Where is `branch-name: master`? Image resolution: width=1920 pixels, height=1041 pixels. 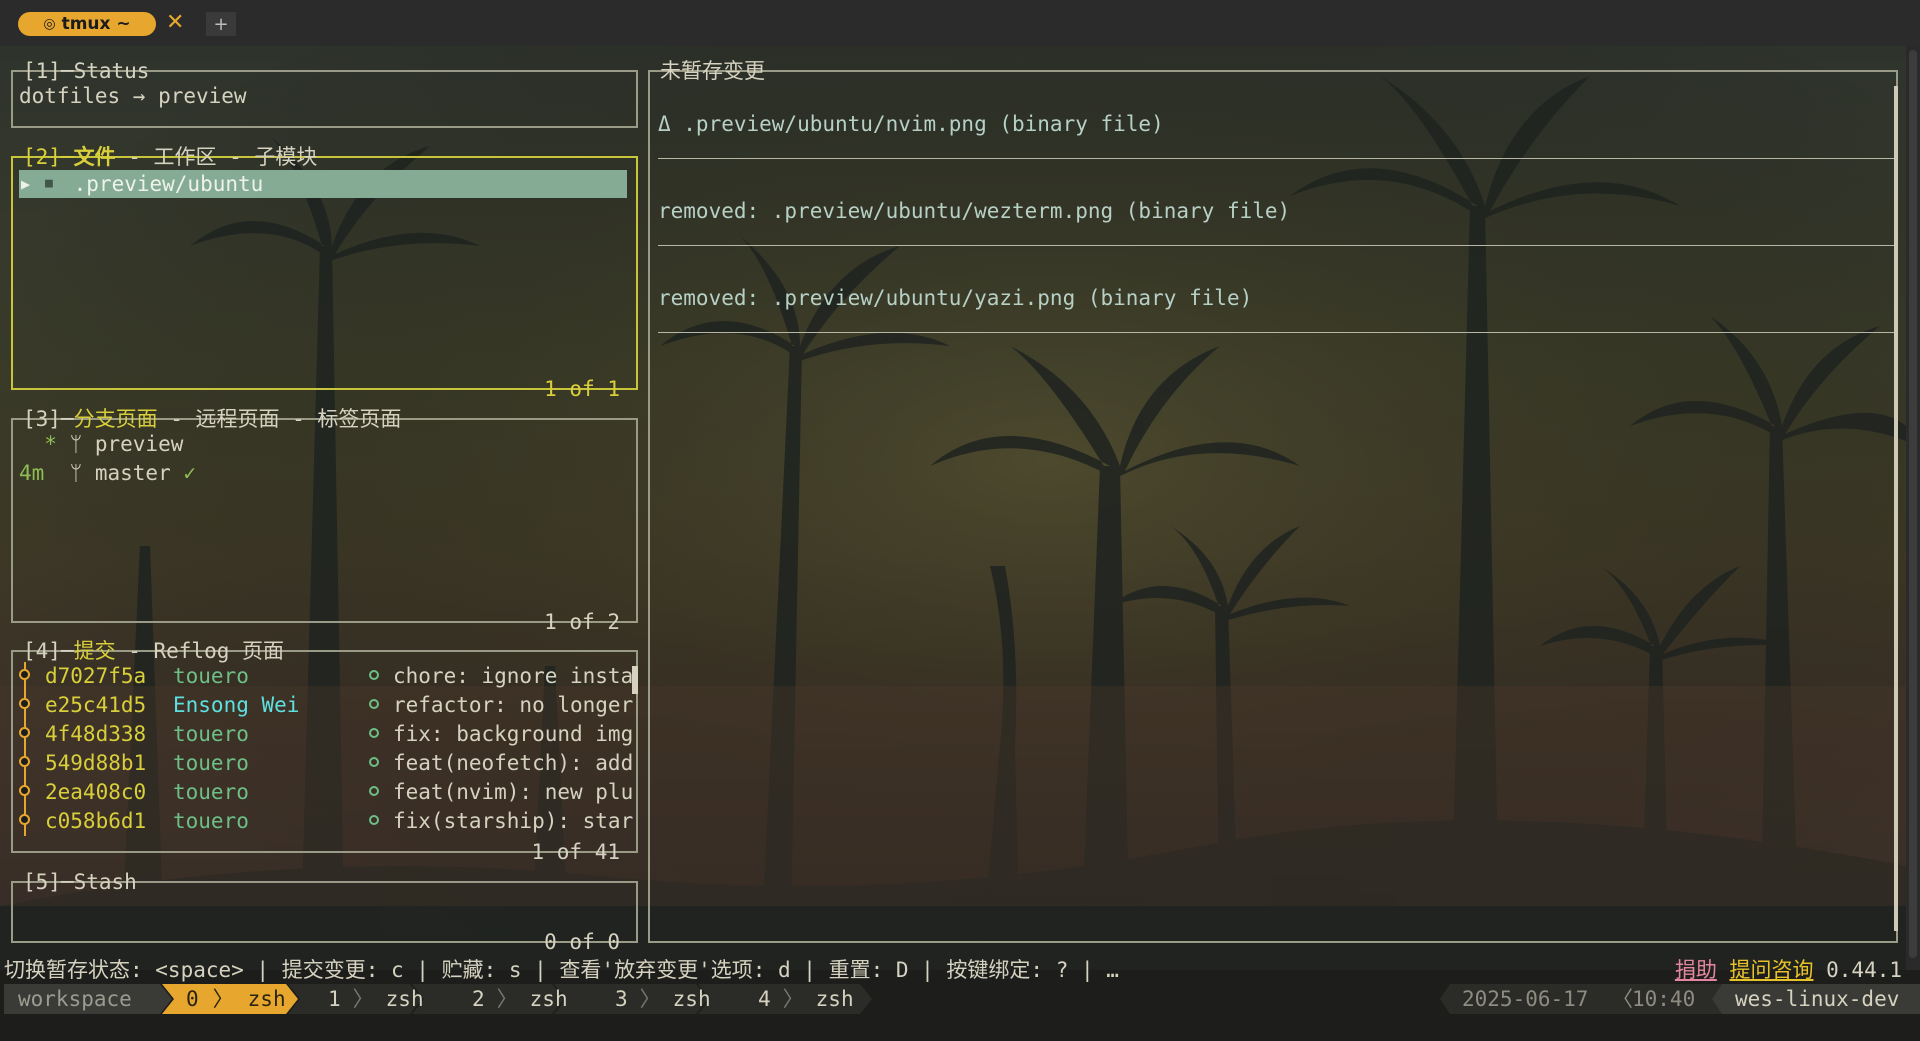 branch-name: master is located at coordinates (132, 473).